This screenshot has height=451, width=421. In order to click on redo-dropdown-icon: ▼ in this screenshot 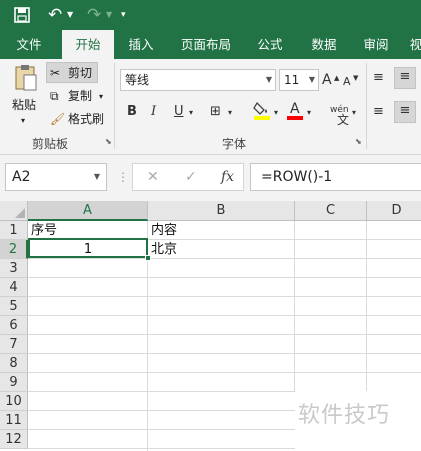, I will do `click(111, 15)`.